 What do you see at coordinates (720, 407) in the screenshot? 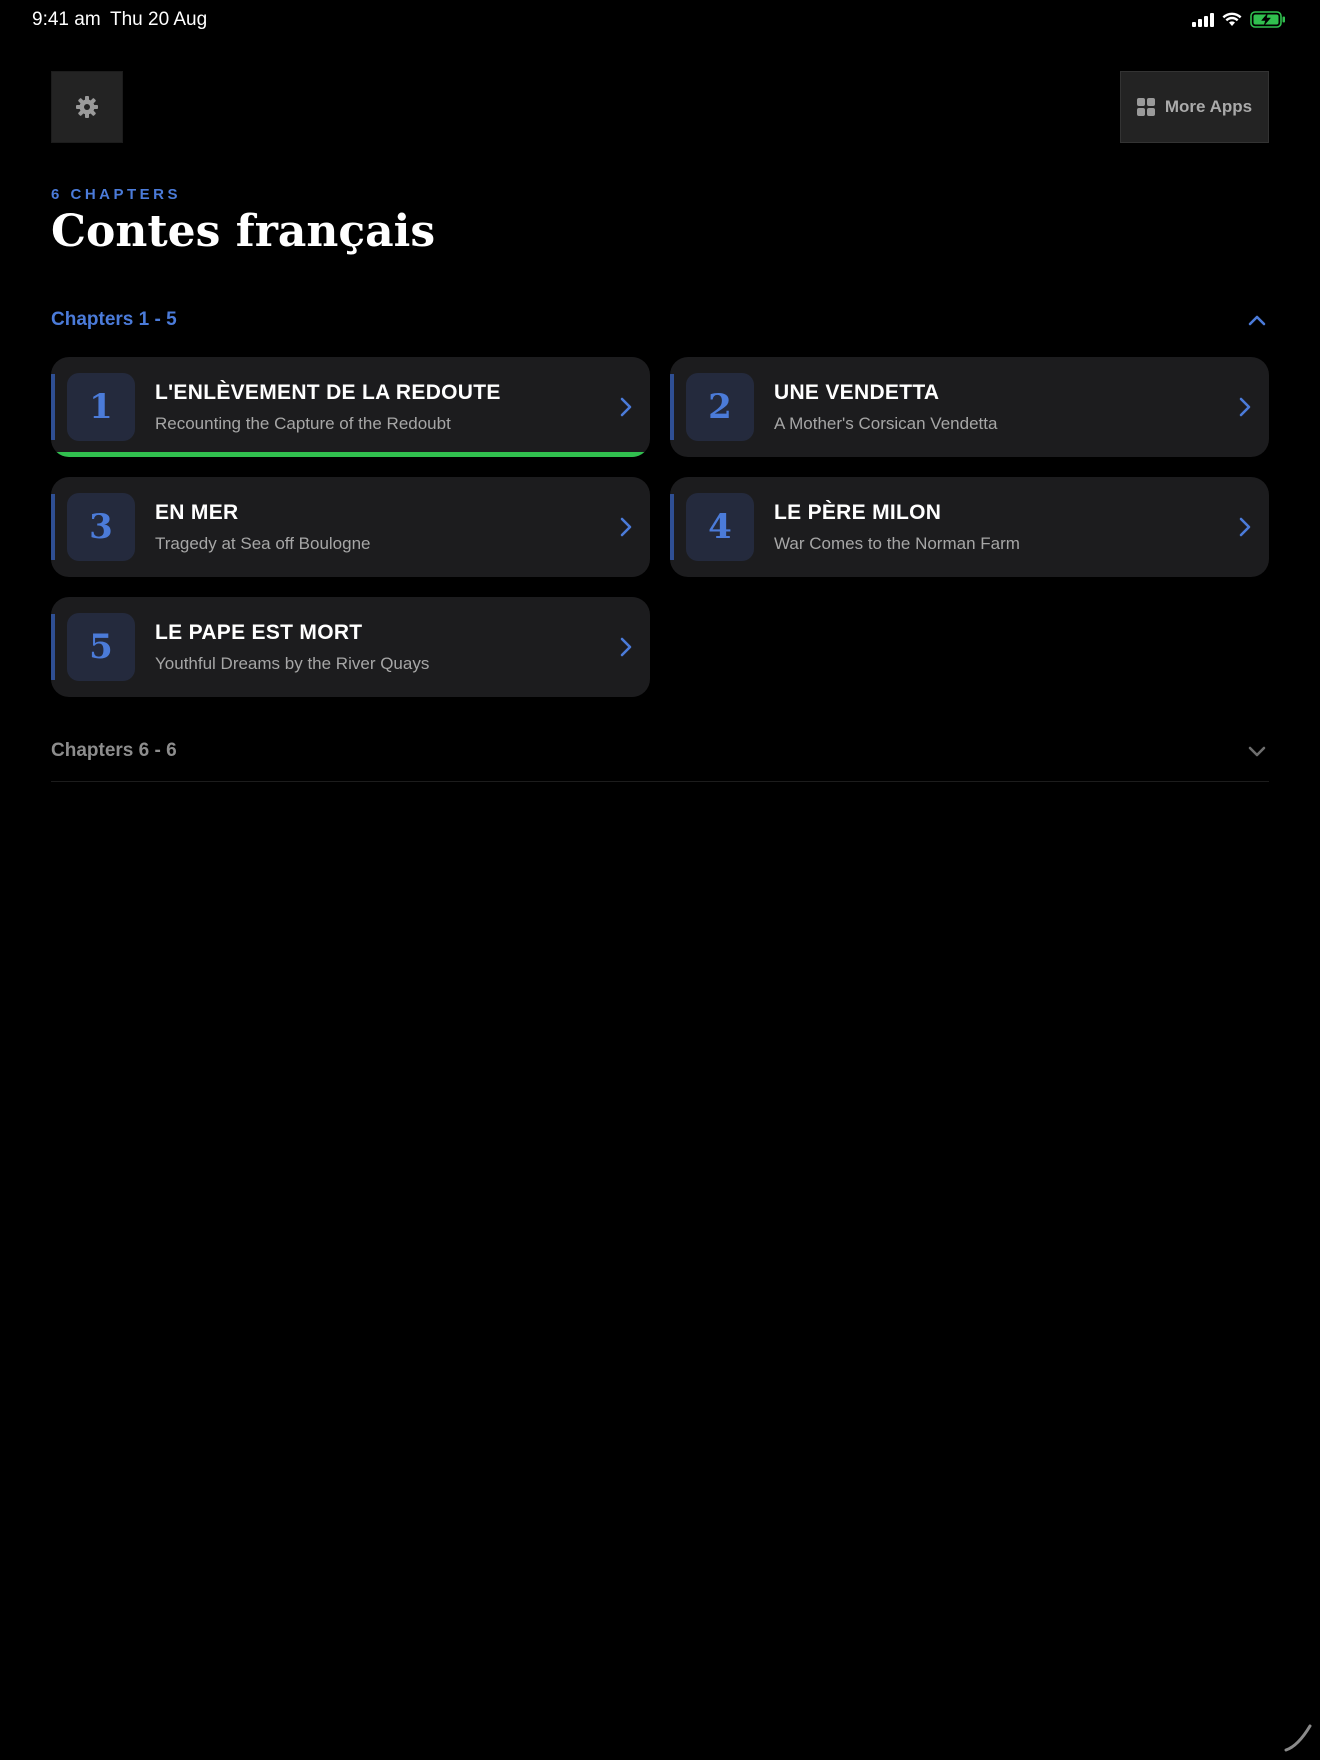
I see `chapter-number: 2` at bounding box center [720, 407].